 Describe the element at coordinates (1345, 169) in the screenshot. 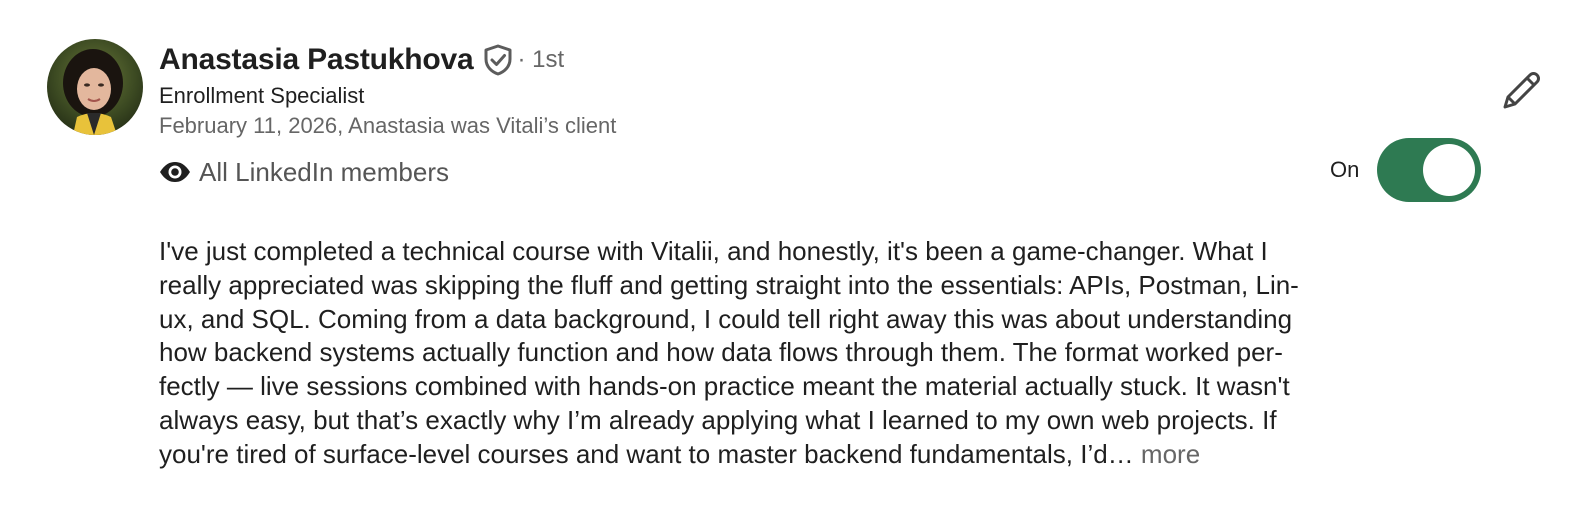

I see `toggle-state-label: On` at that location.